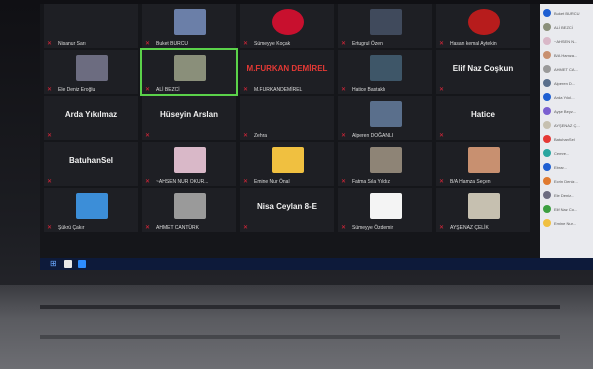 This screenshot has width=593, height=369. I want to click on participant-tile: ✕ Buket BURCU, so click(189, 26).